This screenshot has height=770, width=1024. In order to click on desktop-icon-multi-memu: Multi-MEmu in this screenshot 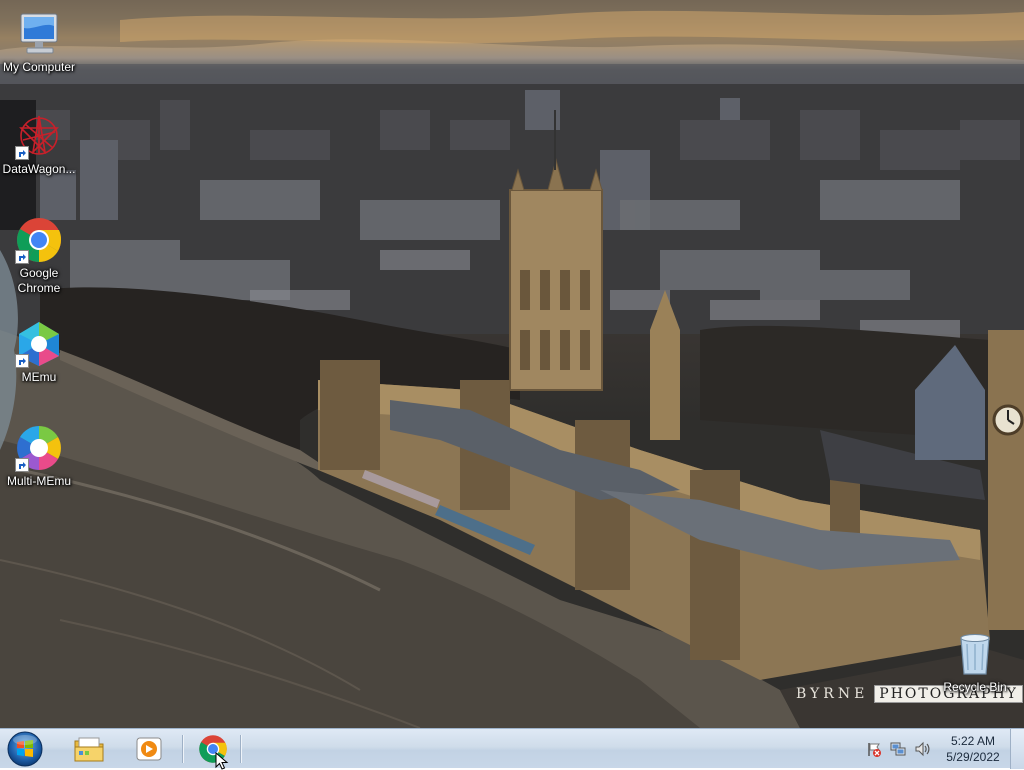, I will do `click(39, 456)`.